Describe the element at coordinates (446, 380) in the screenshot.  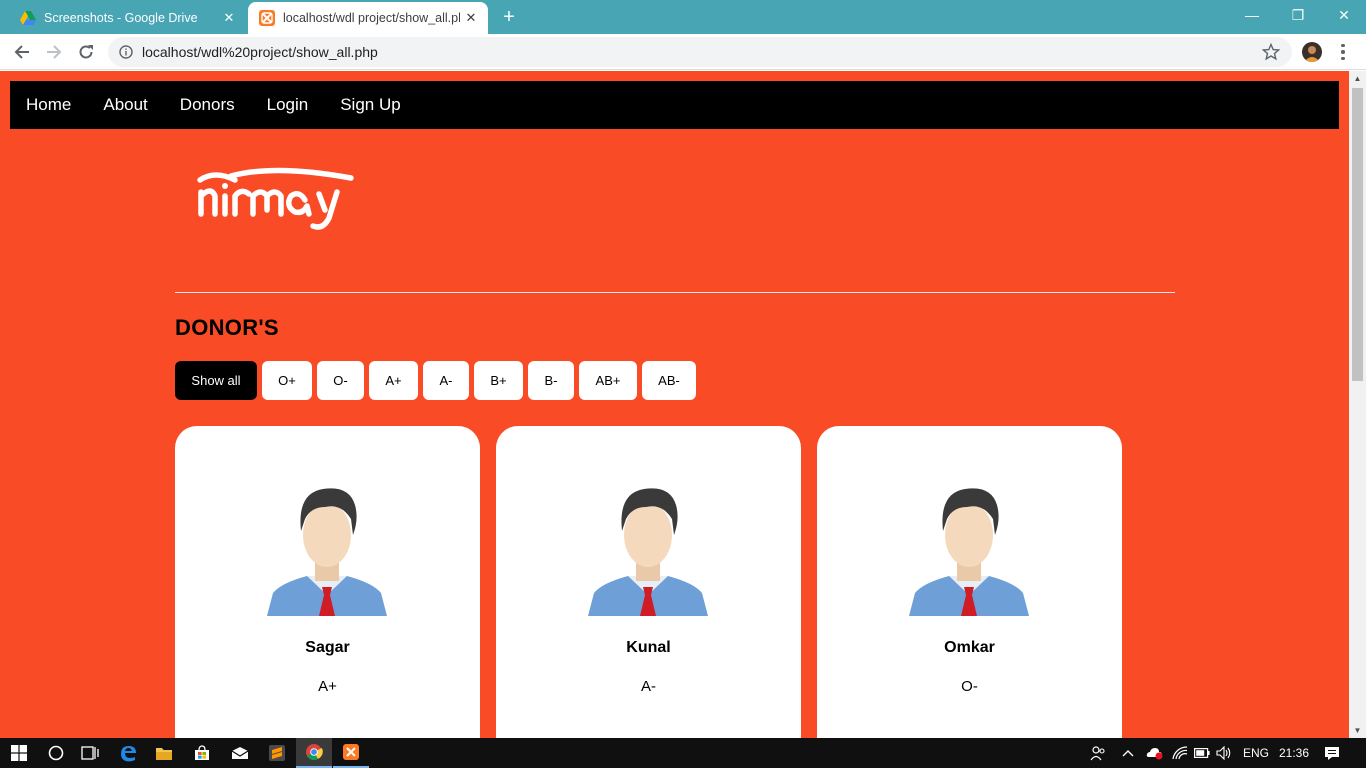
I see `filter-a-negative-button: A-` at that location.